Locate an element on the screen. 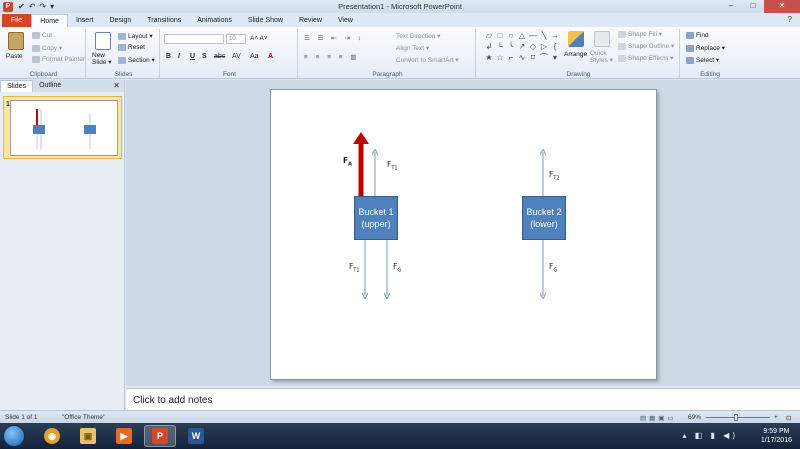 This screenshot has width=800, height=449. shape-effects-button: Shape Effects ▾ is located at coordinates (645, 58).